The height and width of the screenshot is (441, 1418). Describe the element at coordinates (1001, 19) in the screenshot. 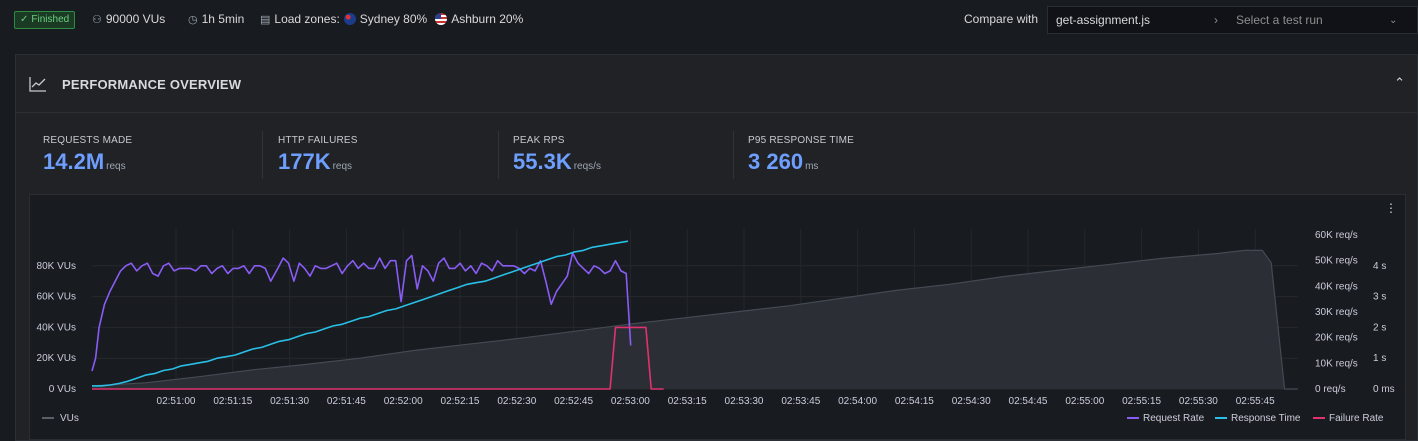

I see `compare-label: Compare with` at that location.